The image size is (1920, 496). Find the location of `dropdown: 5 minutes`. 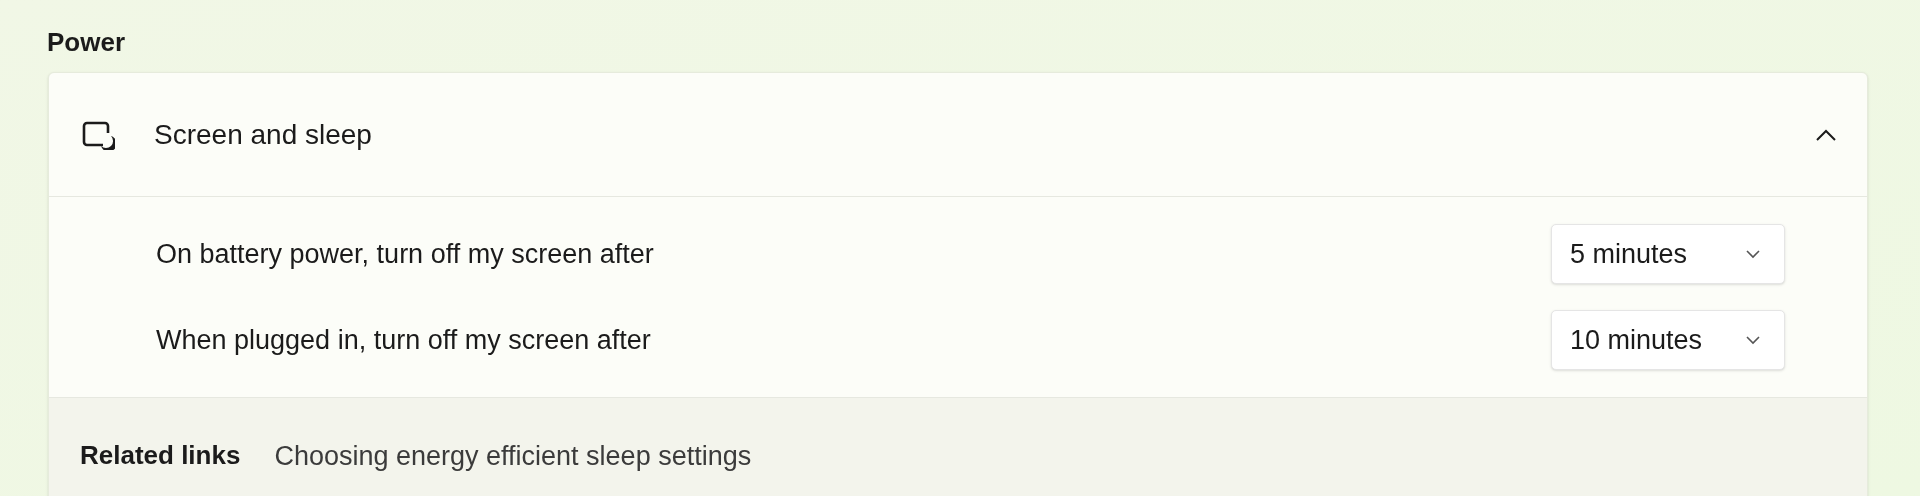

dropdown: 5 minutes is located at coordinates (1668, 254).